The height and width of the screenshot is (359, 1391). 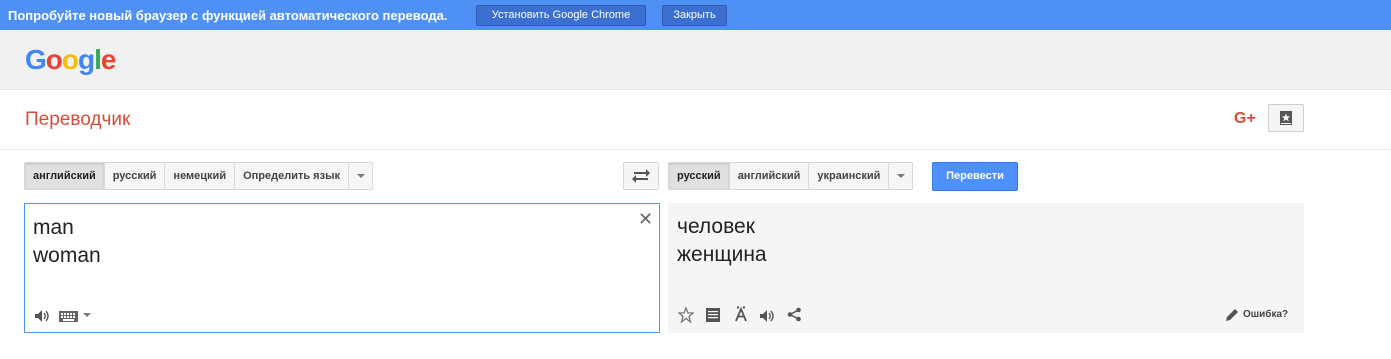 I want to click on clear-text-button: ✕, so click(x=645, y=219).